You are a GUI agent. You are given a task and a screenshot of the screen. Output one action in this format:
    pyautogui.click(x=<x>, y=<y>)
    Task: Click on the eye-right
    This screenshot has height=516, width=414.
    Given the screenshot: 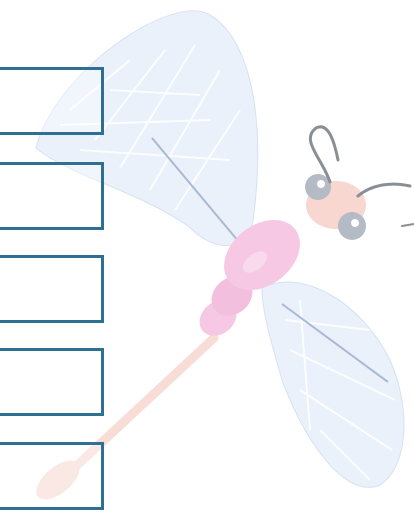 What is the action you would take?
    pyautogui.click(x=352, y=226)
    